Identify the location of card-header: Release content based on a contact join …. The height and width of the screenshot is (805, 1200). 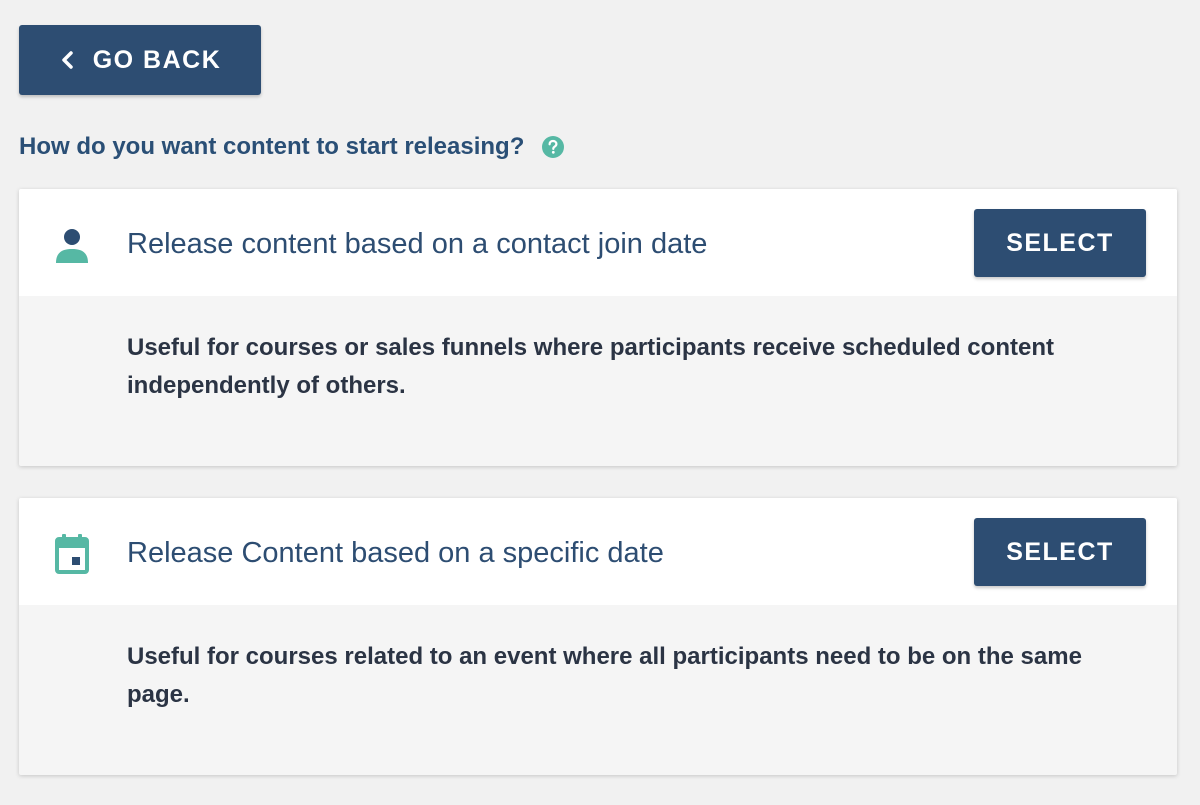
(598, 242).